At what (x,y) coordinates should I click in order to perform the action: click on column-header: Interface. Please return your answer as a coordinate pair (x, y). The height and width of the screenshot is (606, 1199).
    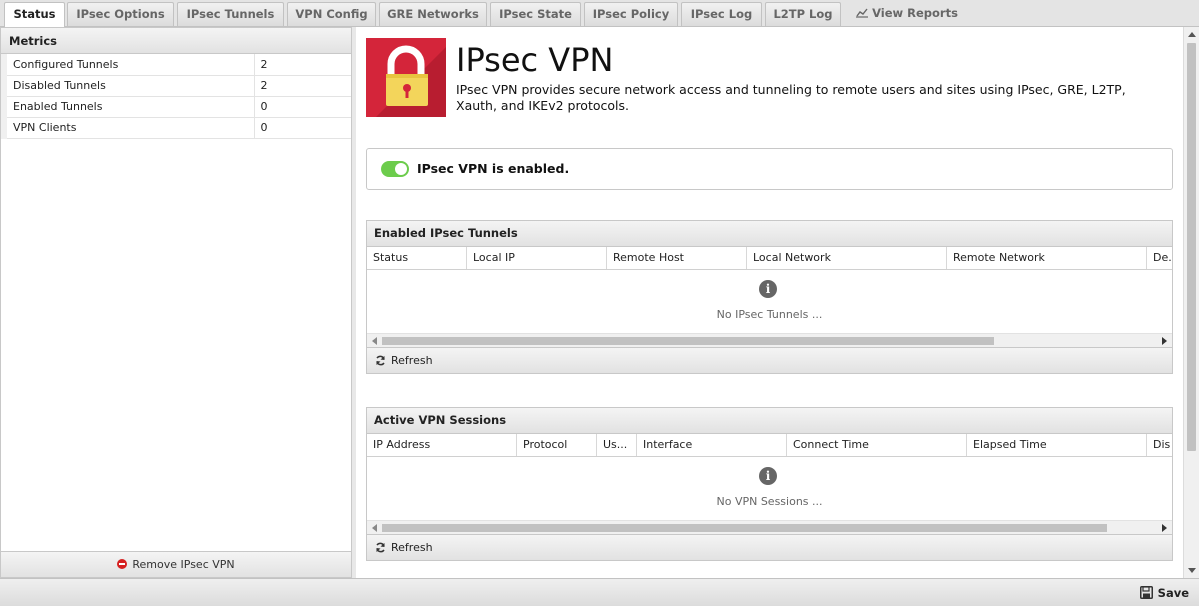
    Looking at the image, I should click on (712, 445).